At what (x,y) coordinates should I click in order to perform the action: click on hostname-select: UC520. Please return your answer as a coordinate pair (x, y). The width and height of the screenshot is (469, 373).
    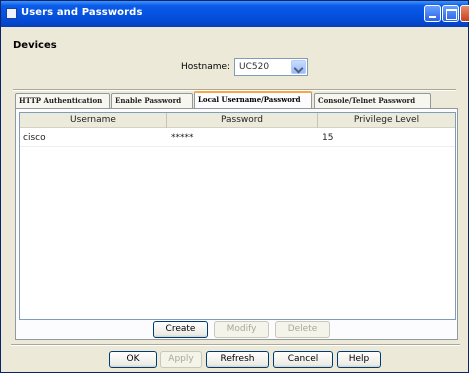
    Looking at the image, I should click on (271, 67).